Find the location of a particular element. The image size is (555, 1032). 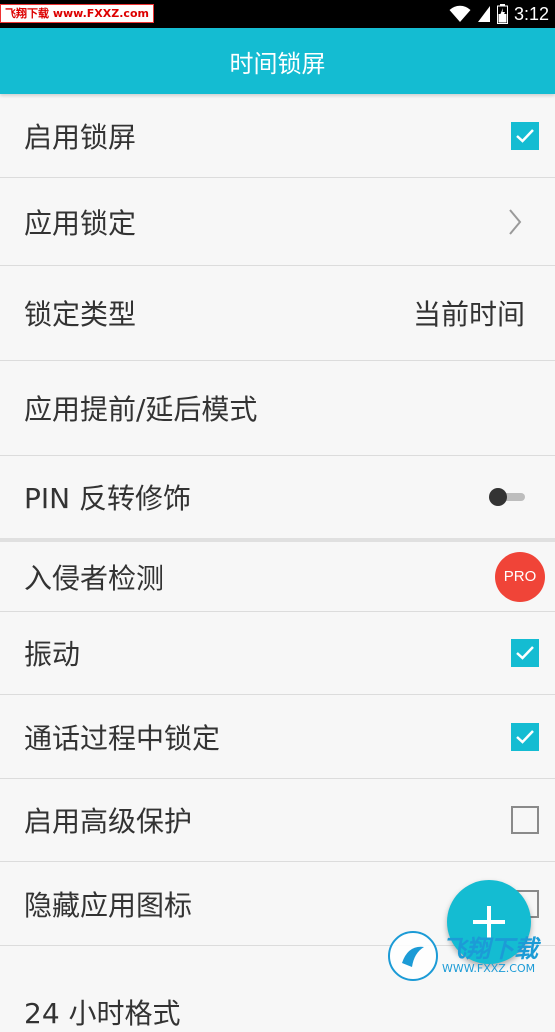

setting-label: 启用高级保护 is located at coordinates (108, 821).